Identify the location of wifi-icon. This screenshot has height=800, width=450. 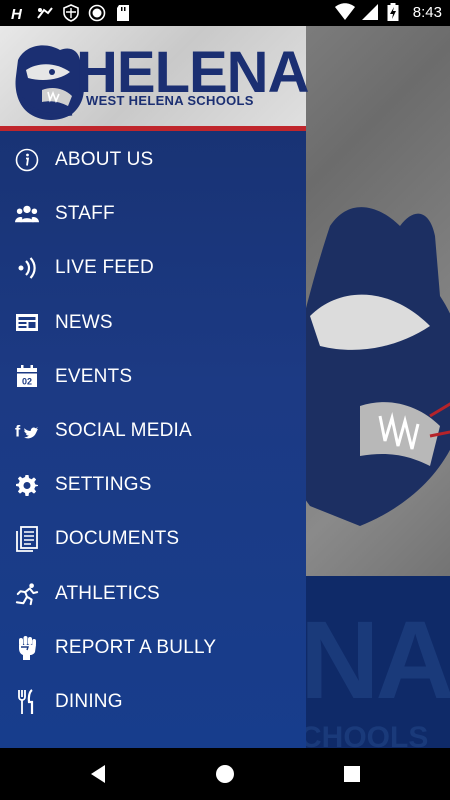
(344, 12).